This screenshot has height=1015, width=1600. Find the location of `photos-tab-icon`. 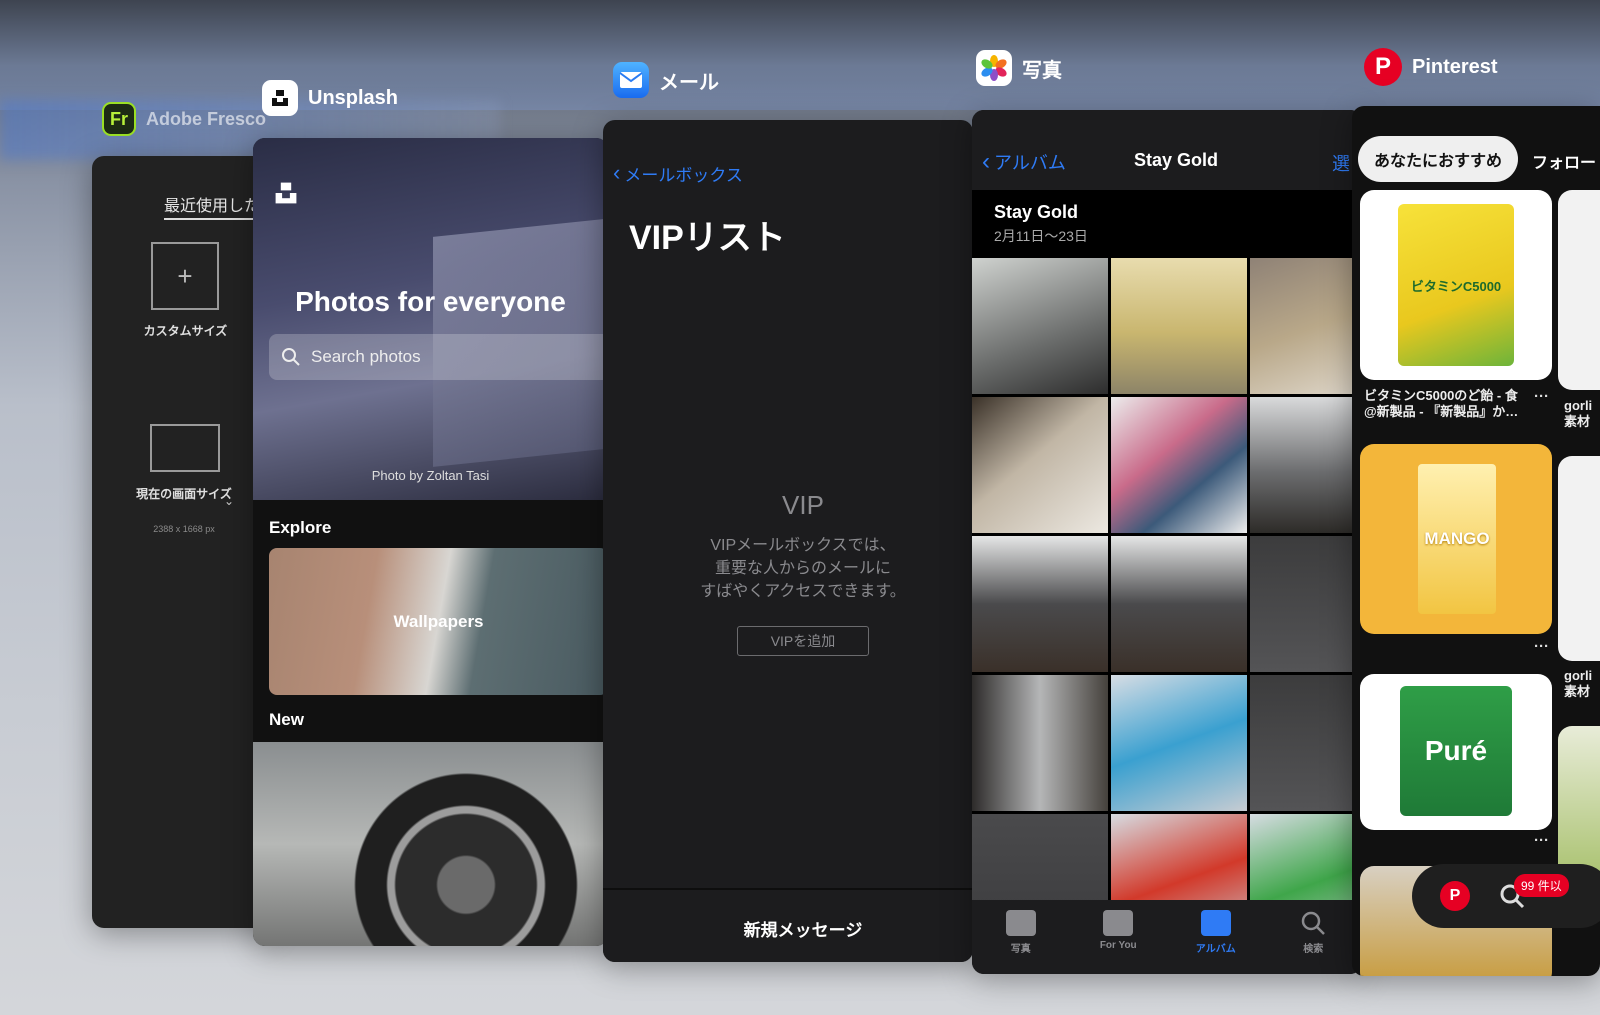

photos-tab-icon is located at coordinates (1020, 923).